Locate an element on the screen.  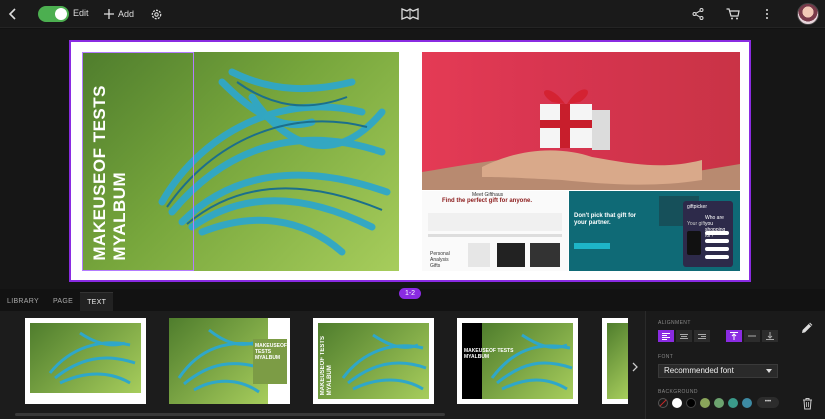
add-button: Add is located at coordinates (119, 14).